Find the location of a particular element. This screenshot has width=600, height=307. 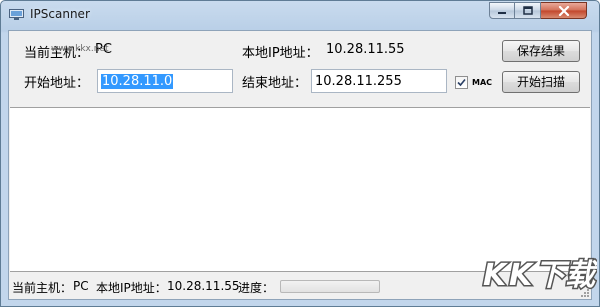

start-address-input: 10.28.11.0 is located at coordinates (165, 81).